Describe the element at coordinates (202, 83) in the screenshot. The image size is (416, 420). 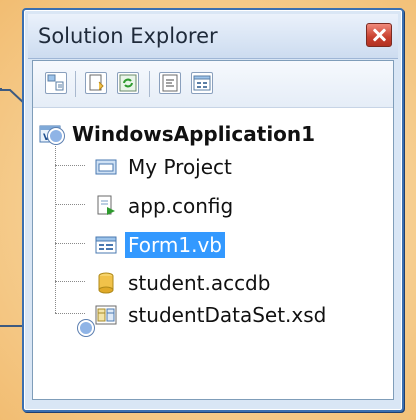
I see `view-designer-icon` at that location.